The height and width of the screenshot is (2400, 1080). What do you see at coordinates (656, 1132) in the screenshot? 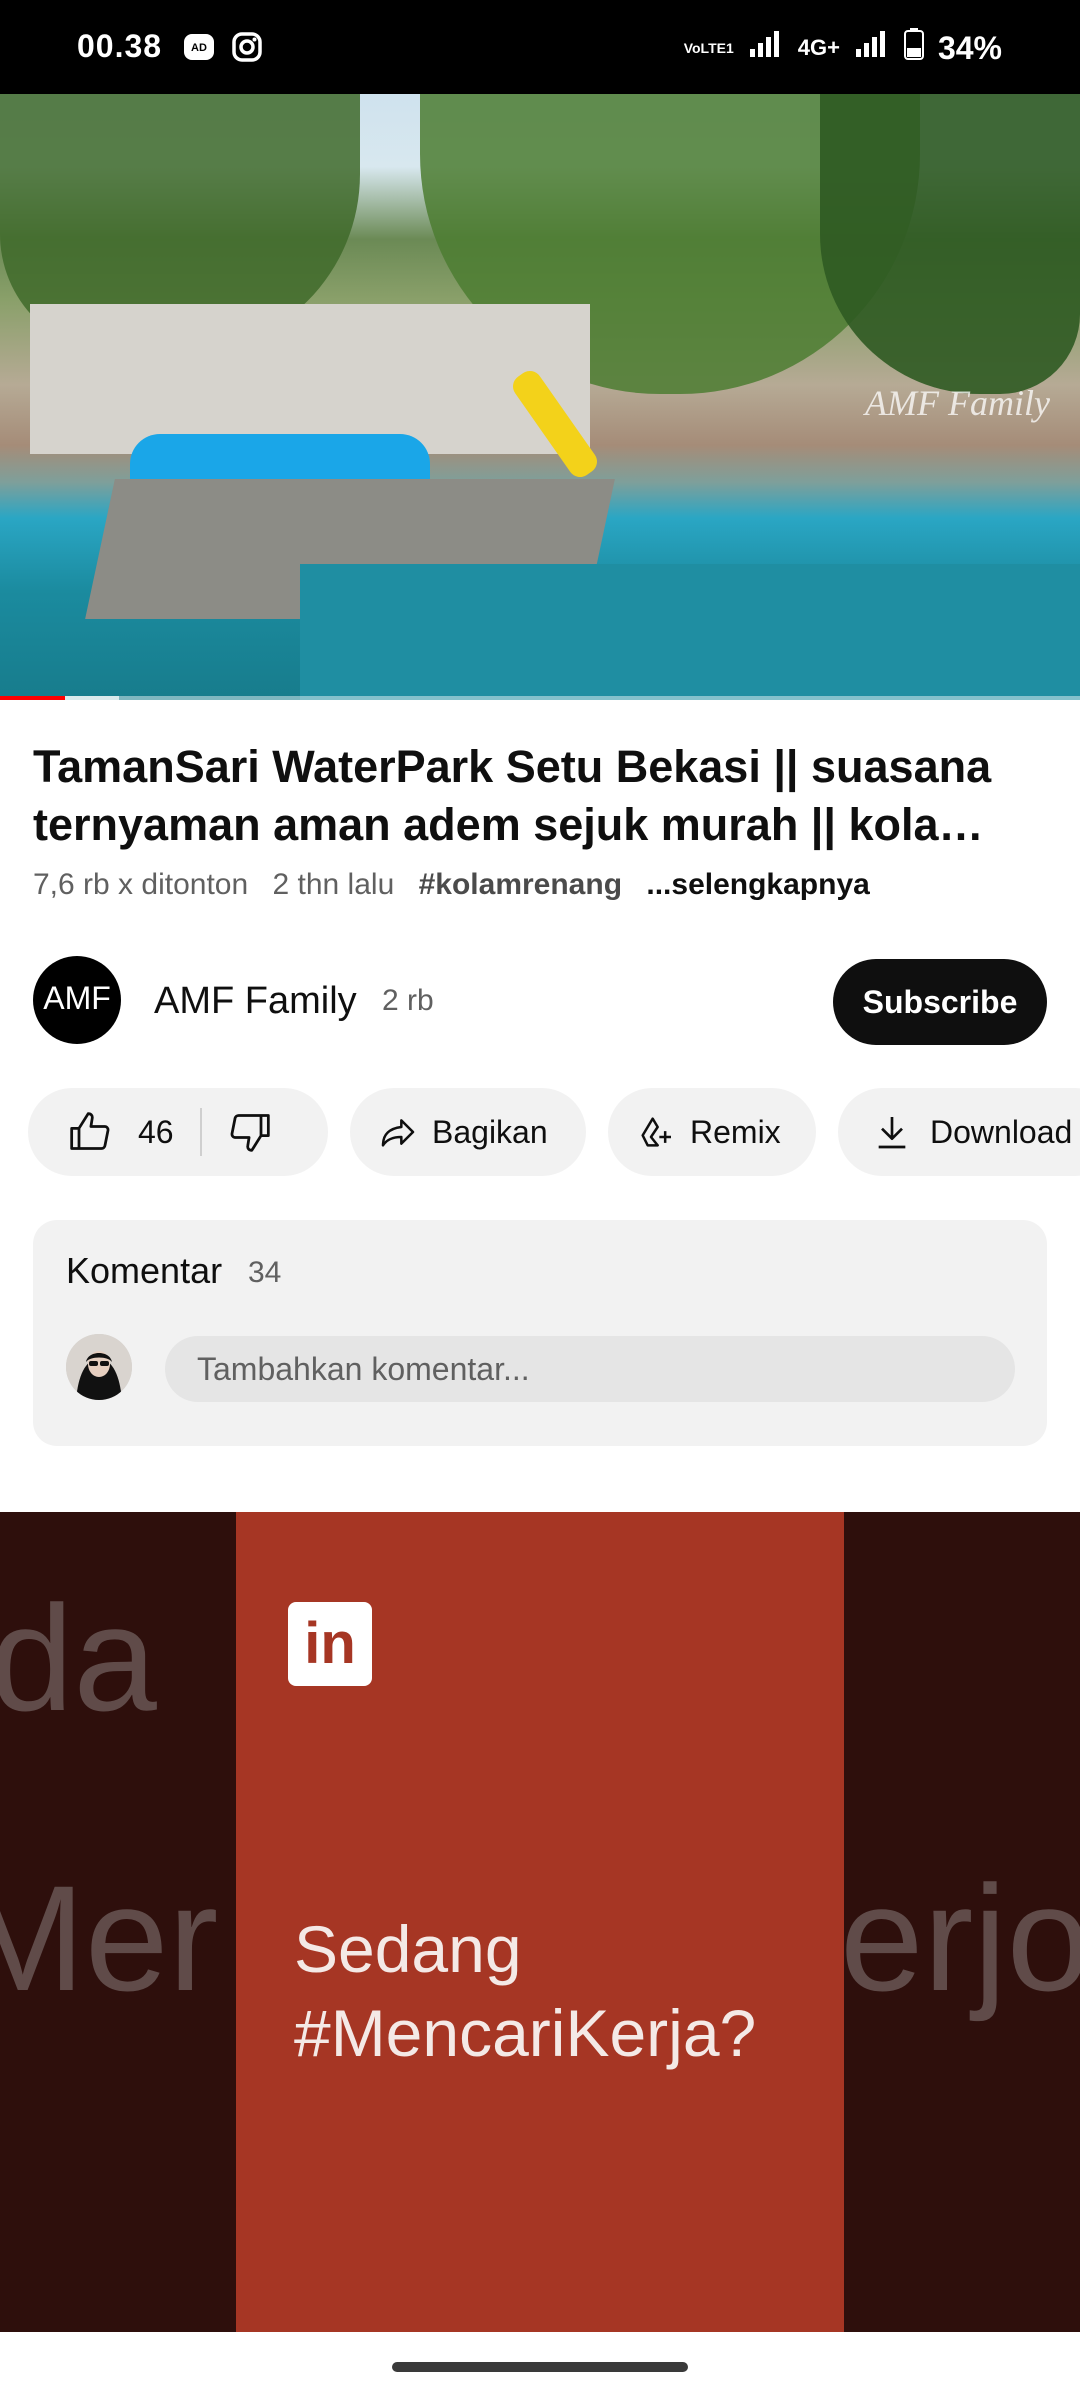
I see `remix-icon` at bounding box center [656, 1132].